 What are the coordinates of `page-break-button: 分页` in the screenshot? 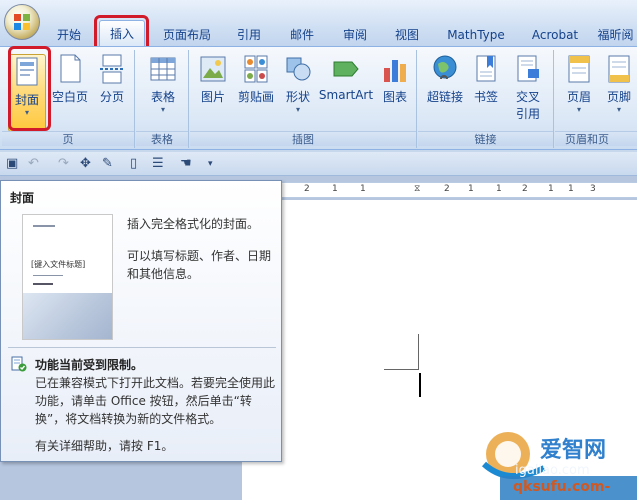 It's located at (112, 79).